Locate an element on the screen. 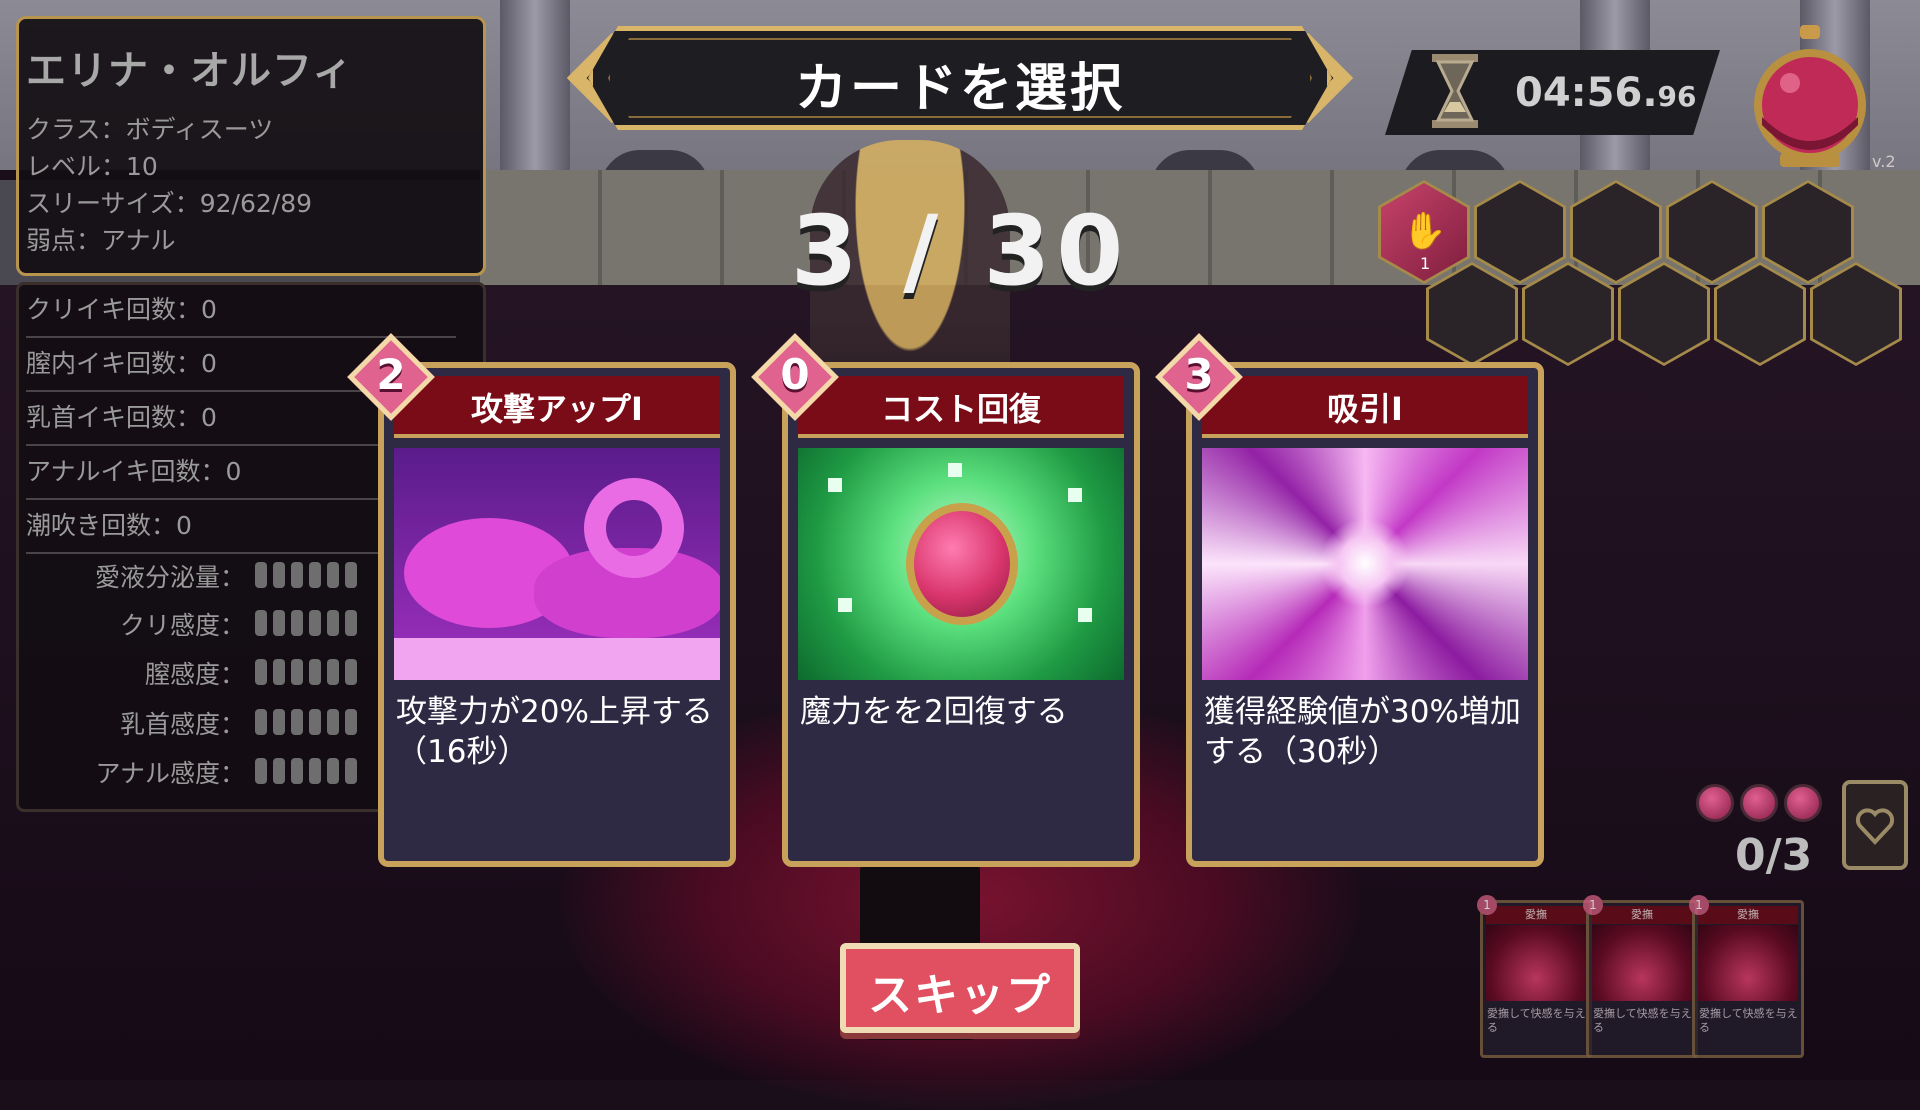 The height and width of the screenshot is (1110, 1920). gauge-label: クリ感度： is located at coordinates (182, 625).